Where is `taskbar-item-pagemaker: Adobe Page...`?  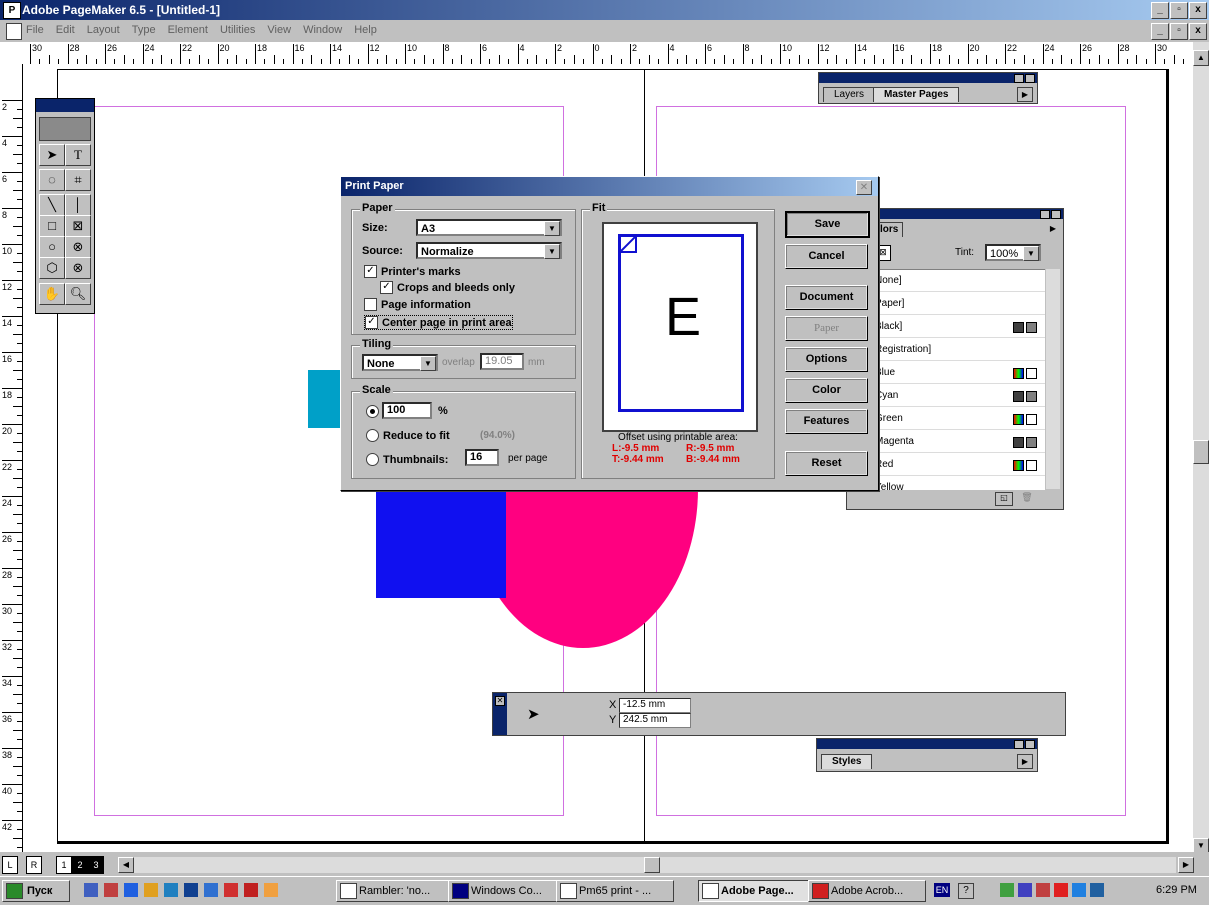 taskbar-item-pagemaker: Adobe Page... is located at coordinates (757, 891).